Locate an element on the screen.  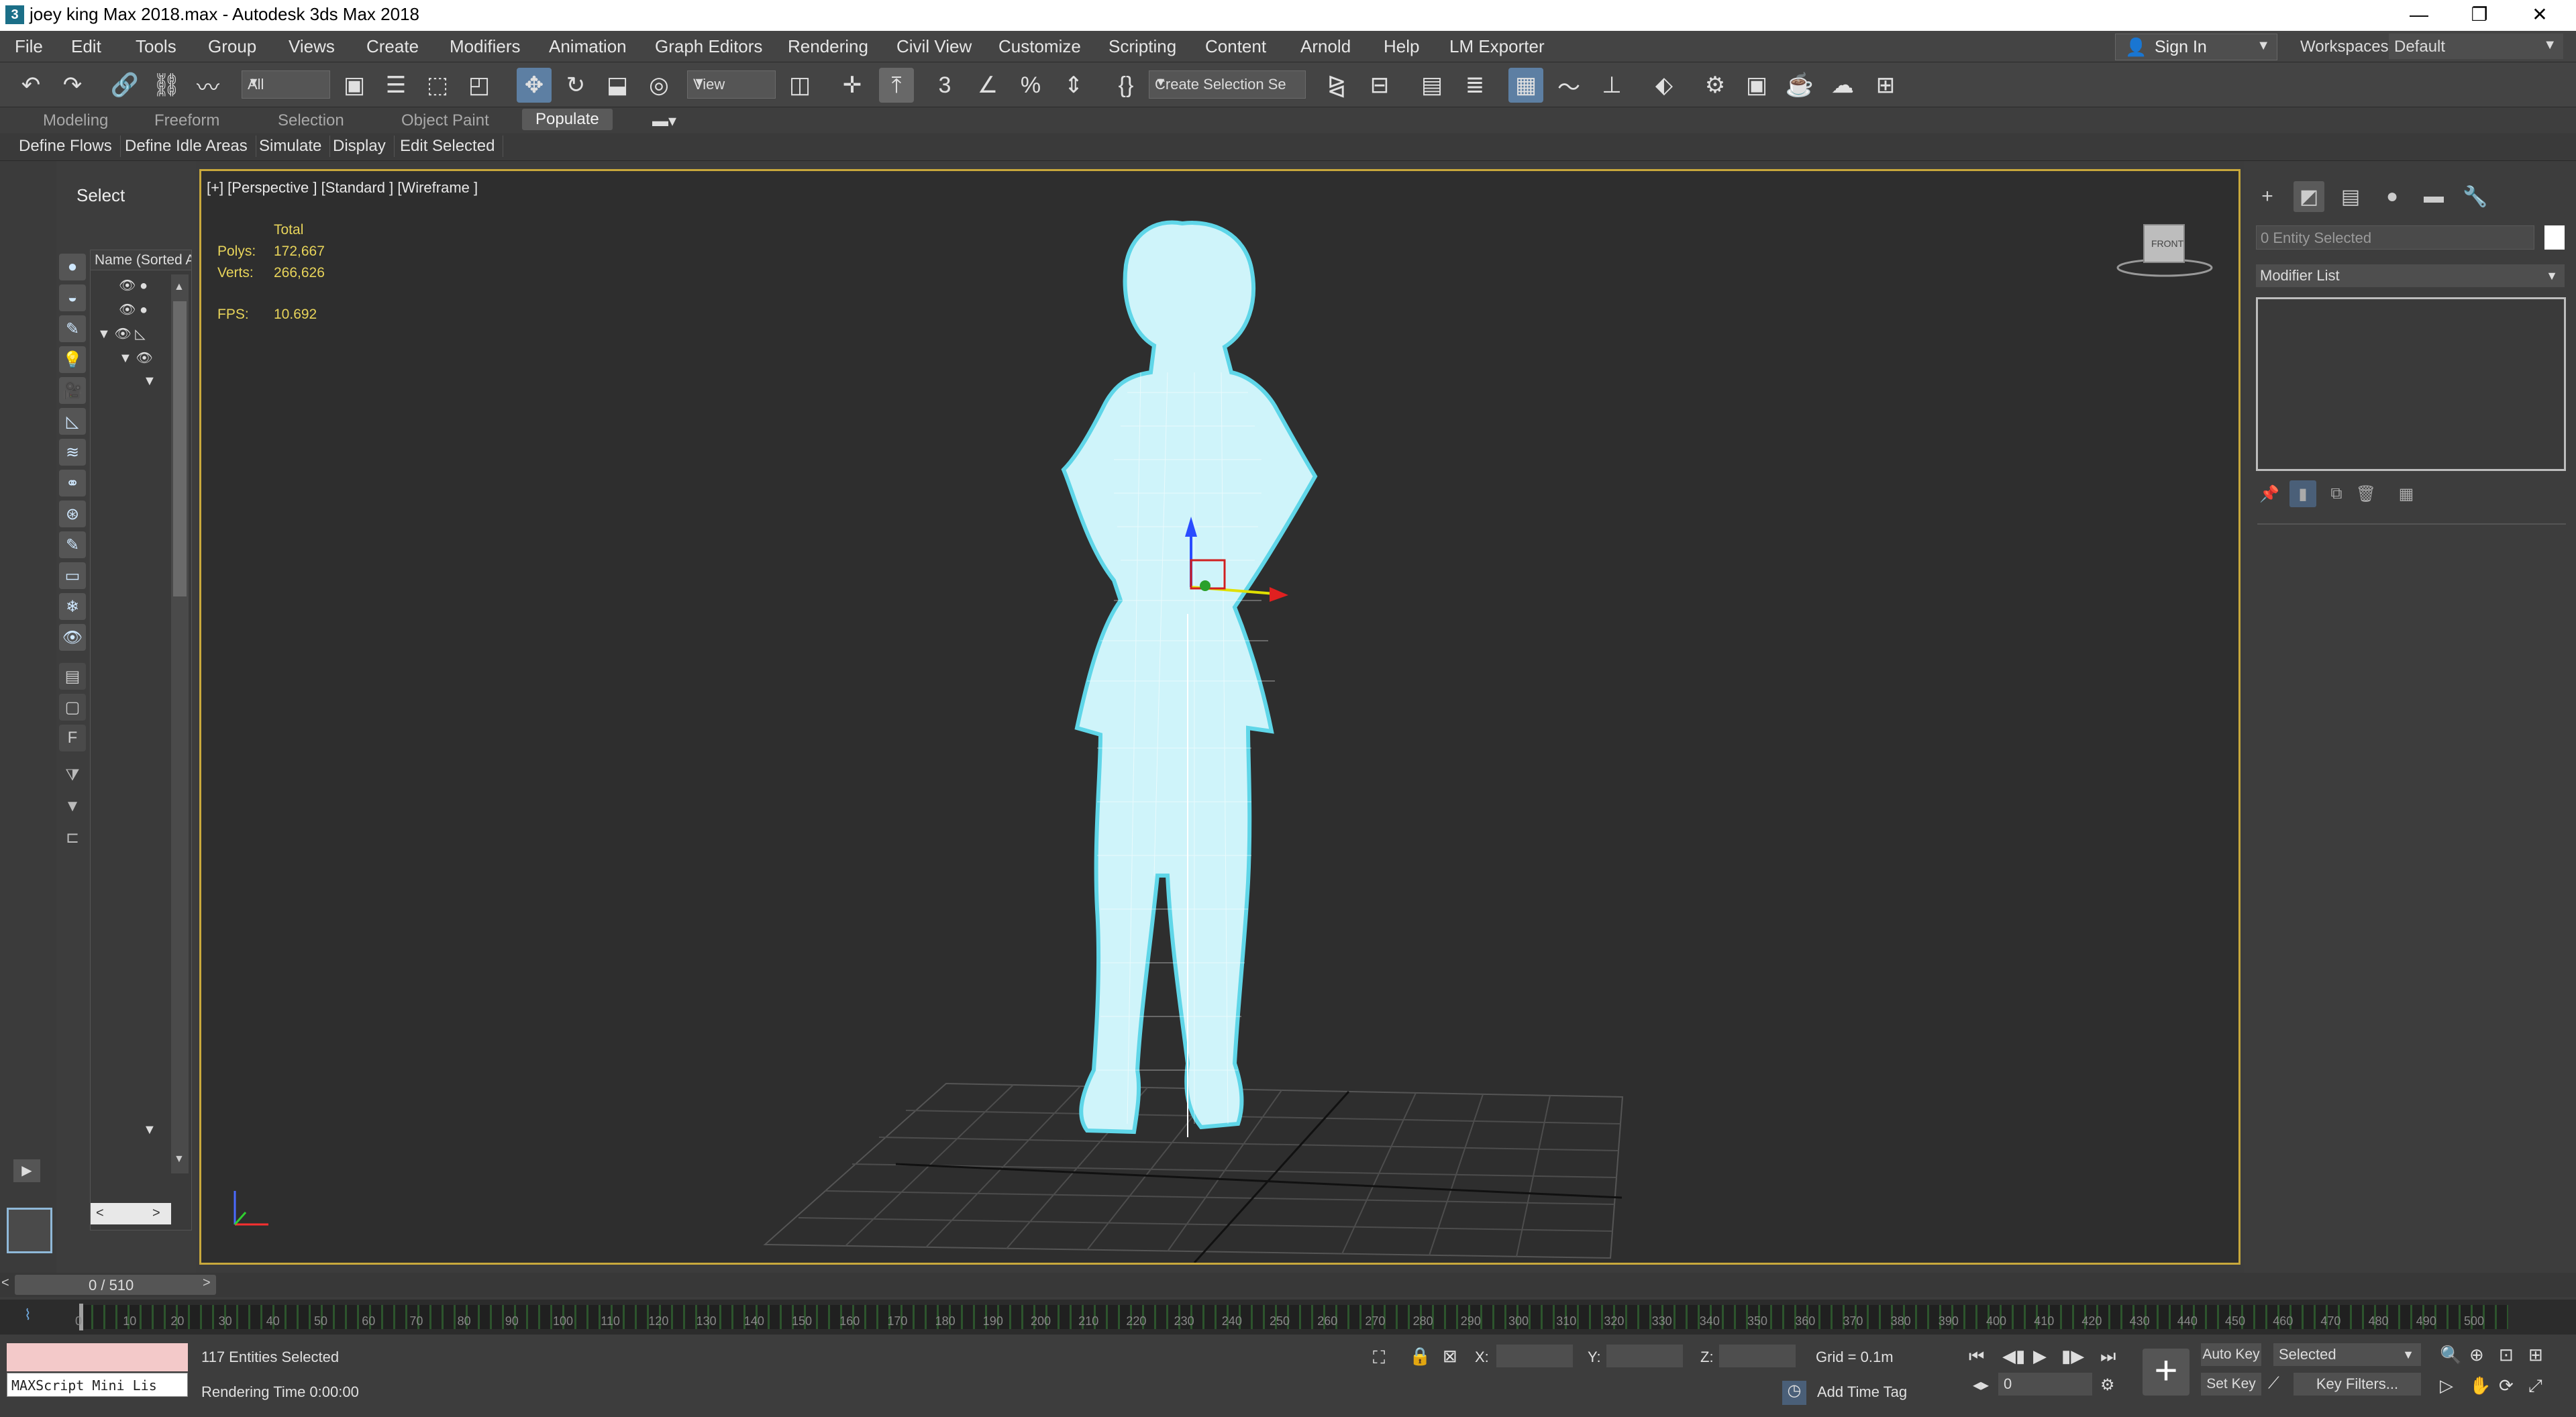
scroll-left-icon: < is located at coordinates (100, 1213).